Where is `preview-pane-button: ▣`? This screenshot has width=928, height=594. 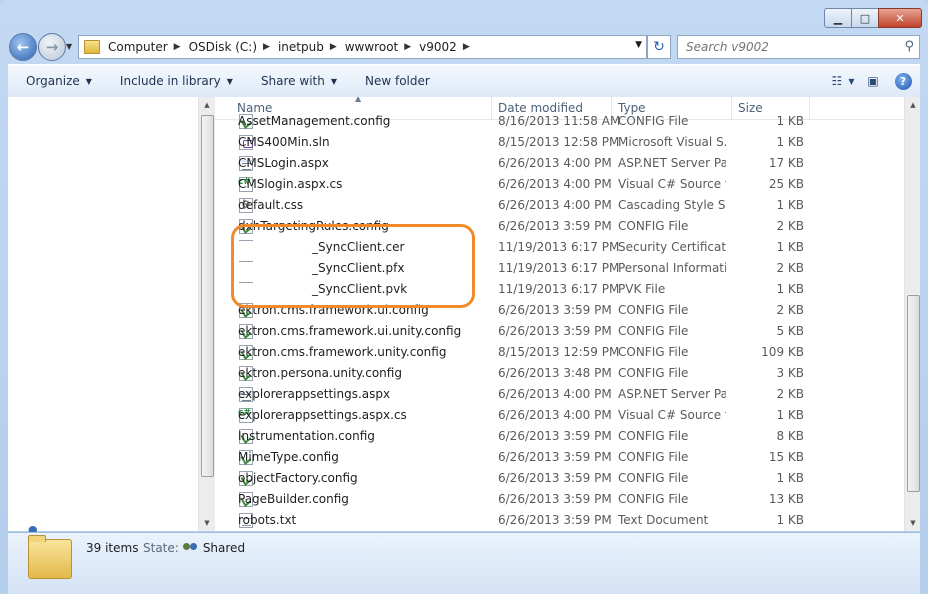 preview-pane-button: ▣ is located at coordinates (873, 81).